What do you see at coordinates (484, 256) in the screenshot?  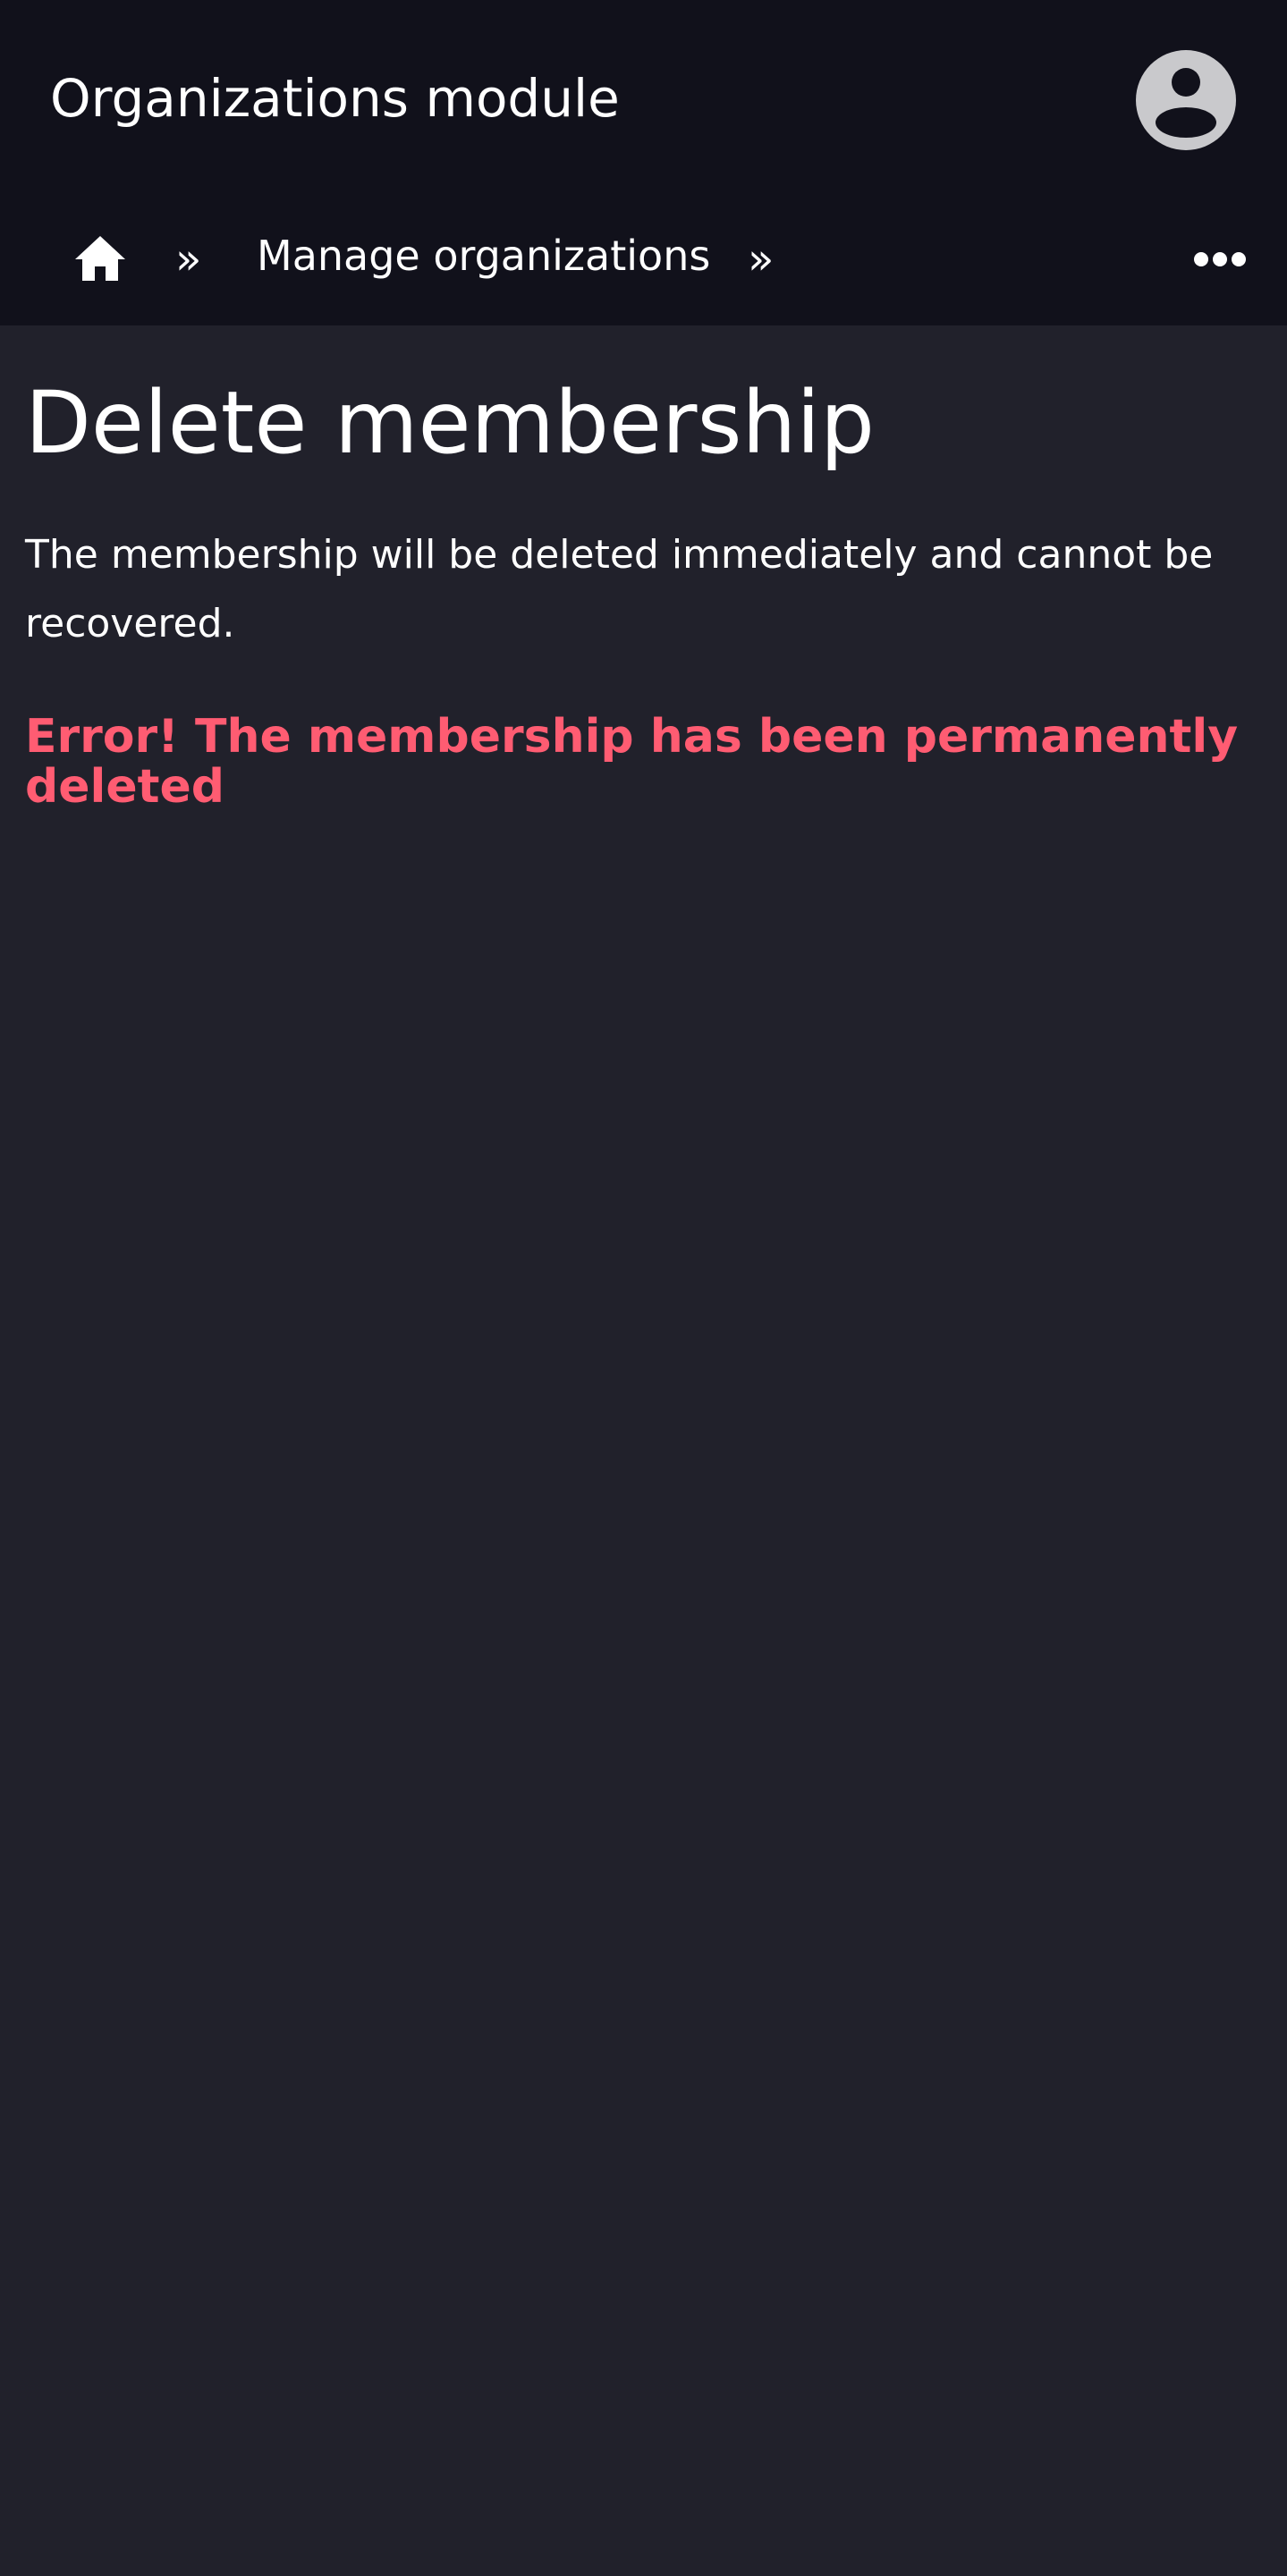 I see `breadcrumb-item-manage-organizations: Manage organizations` at bounding box center [484, 256].